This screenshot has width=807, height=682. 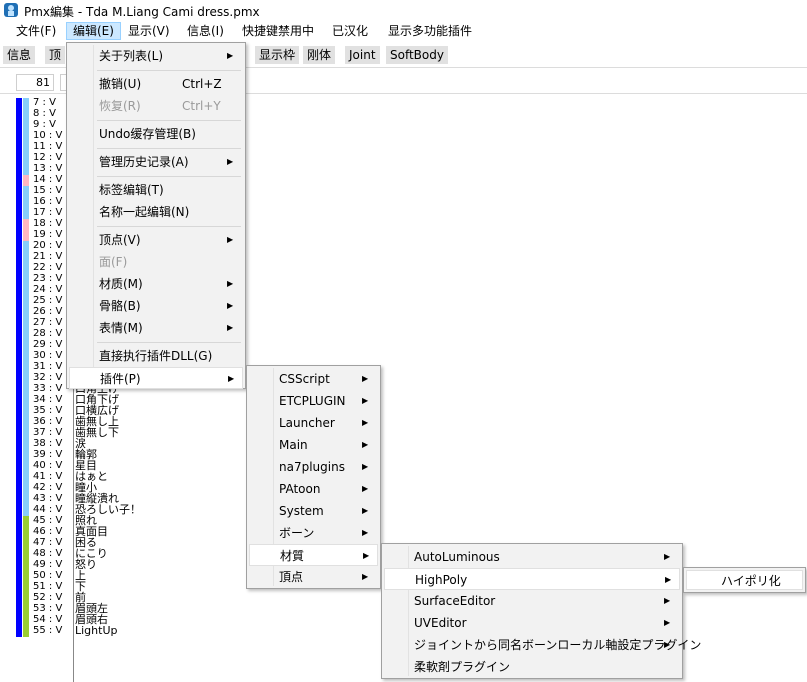 I want to click on menu-item-label: 撤销(U), so click(x=120, y=84).